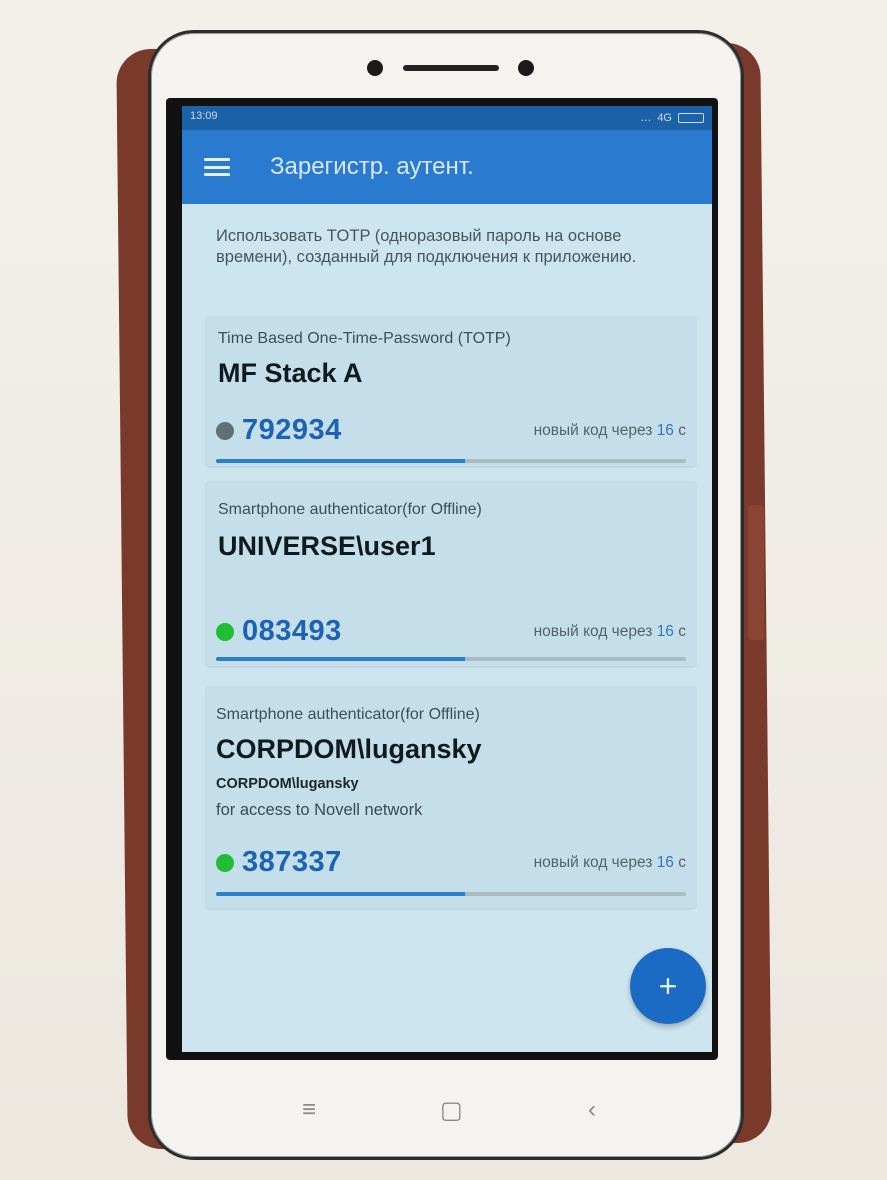 The height and width of the screenshot is (1180, 887). Describe the element at coordinates (451, 430) in the screenshot. I see `code-row: 792934 новый код через 16 с` at that location.